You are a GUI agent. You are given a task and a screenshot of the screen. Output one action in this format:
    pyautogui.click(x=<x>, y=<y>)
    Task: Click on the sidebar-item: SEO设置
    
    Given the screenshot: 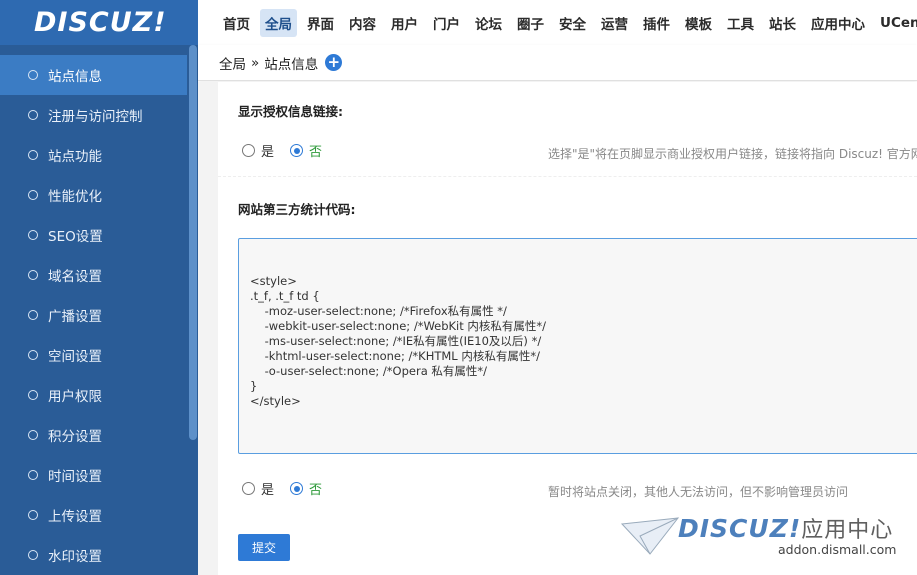 What is the action you would take?
    pyautogui.click(x=93, y=235)
    